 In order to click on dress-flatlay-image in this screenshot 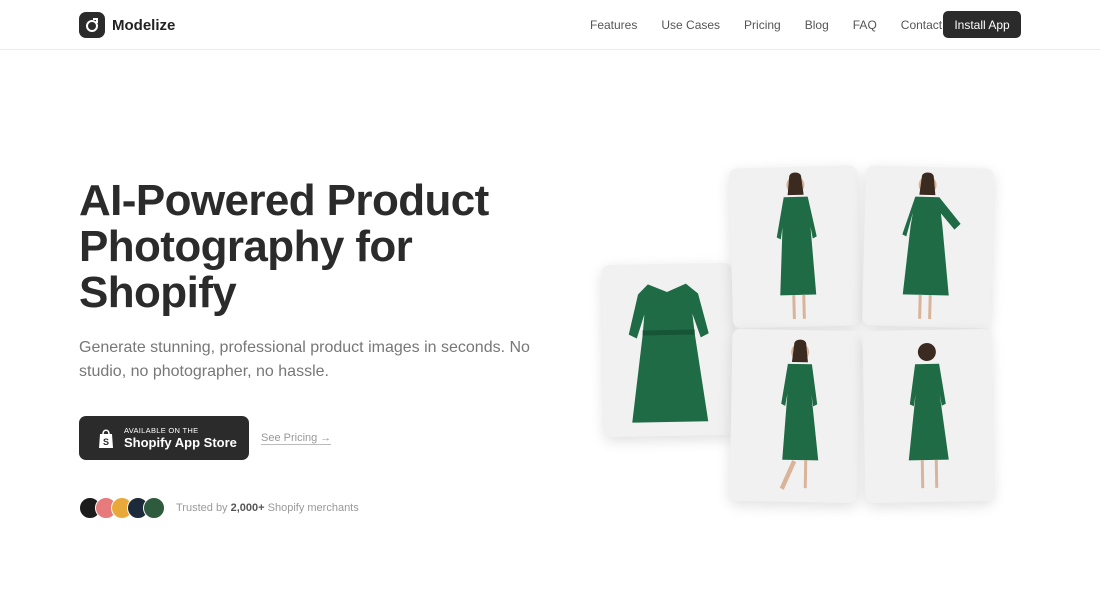, I will do `click(668, 353)`.